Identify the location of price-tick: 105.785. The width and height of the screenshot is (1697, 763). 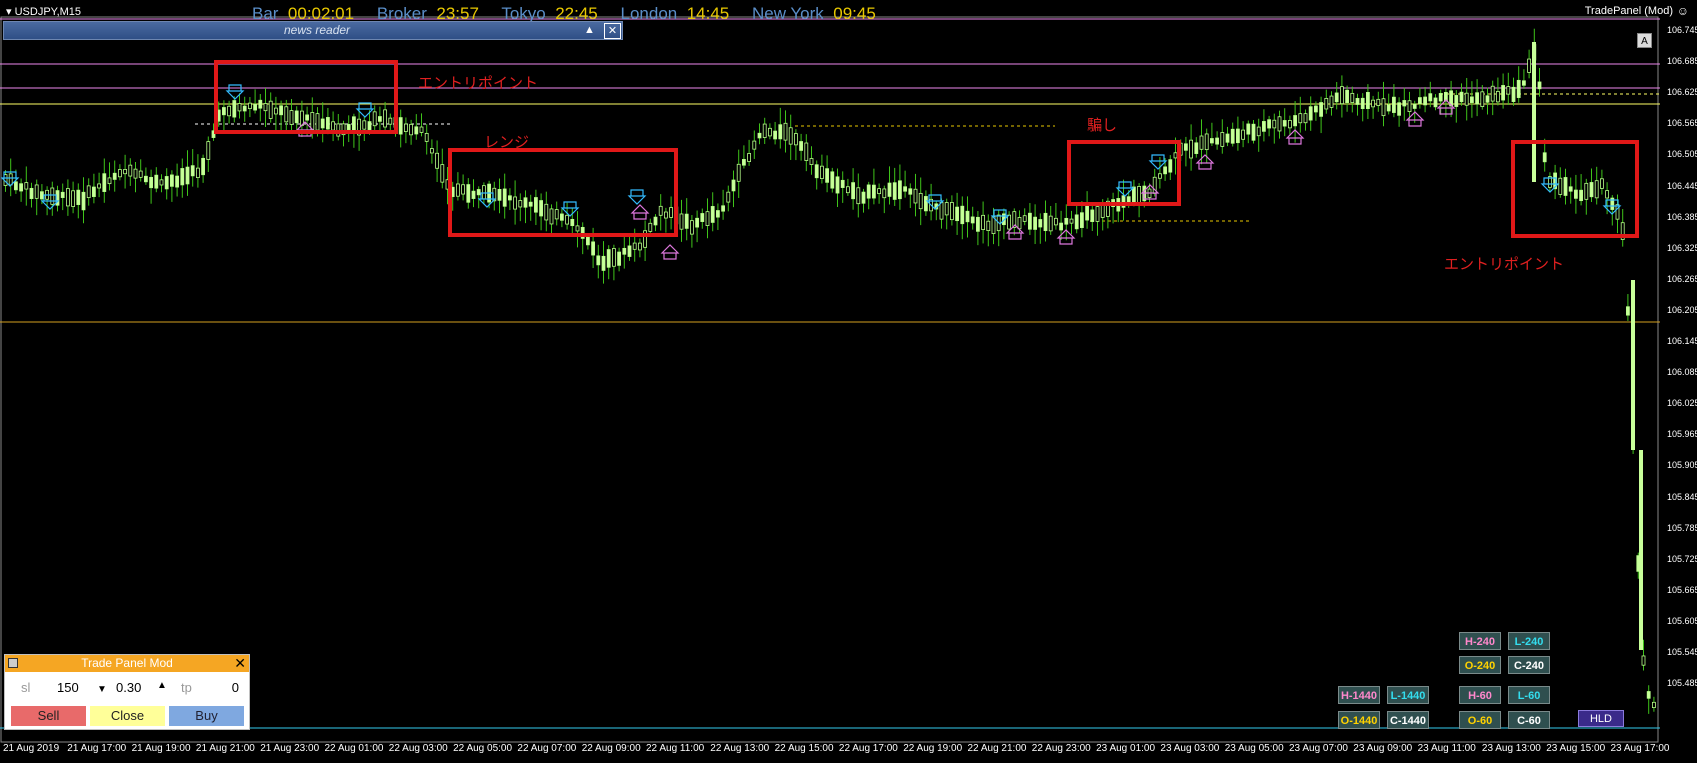
(1682, 527).